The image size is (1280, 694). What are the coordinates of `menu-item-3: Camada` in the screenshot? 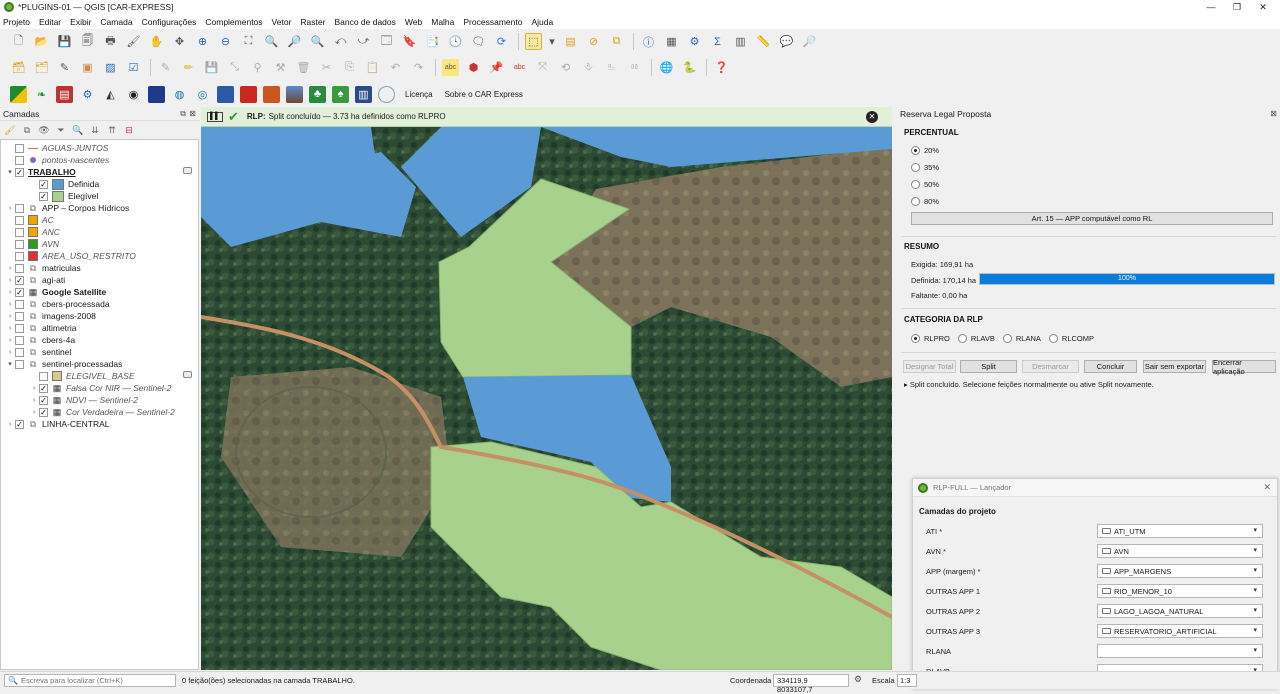 It's located at (116, 22).